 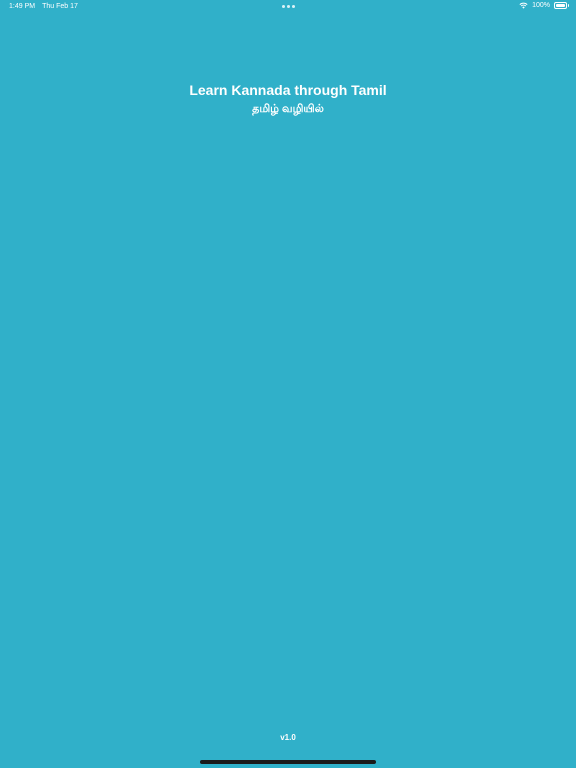 I want to click on wifi-icon, so click(x=523, y=5).